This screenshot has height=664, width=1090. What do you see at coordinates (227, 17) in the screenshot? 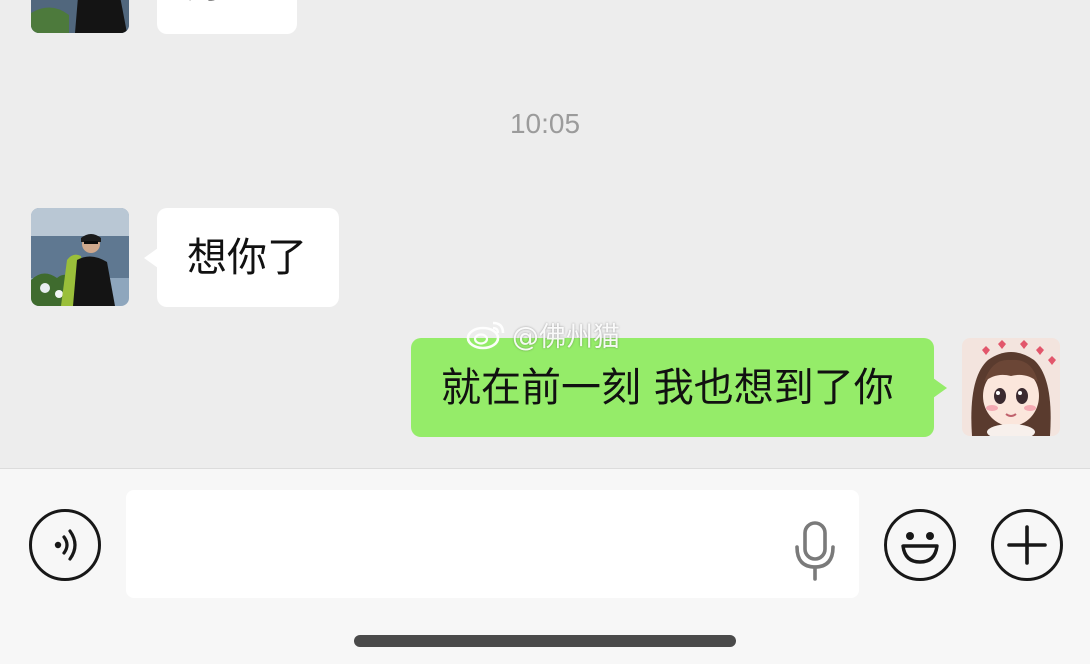
I see `message-bubble-incoming: 好的` at bounding box center [227, 17].